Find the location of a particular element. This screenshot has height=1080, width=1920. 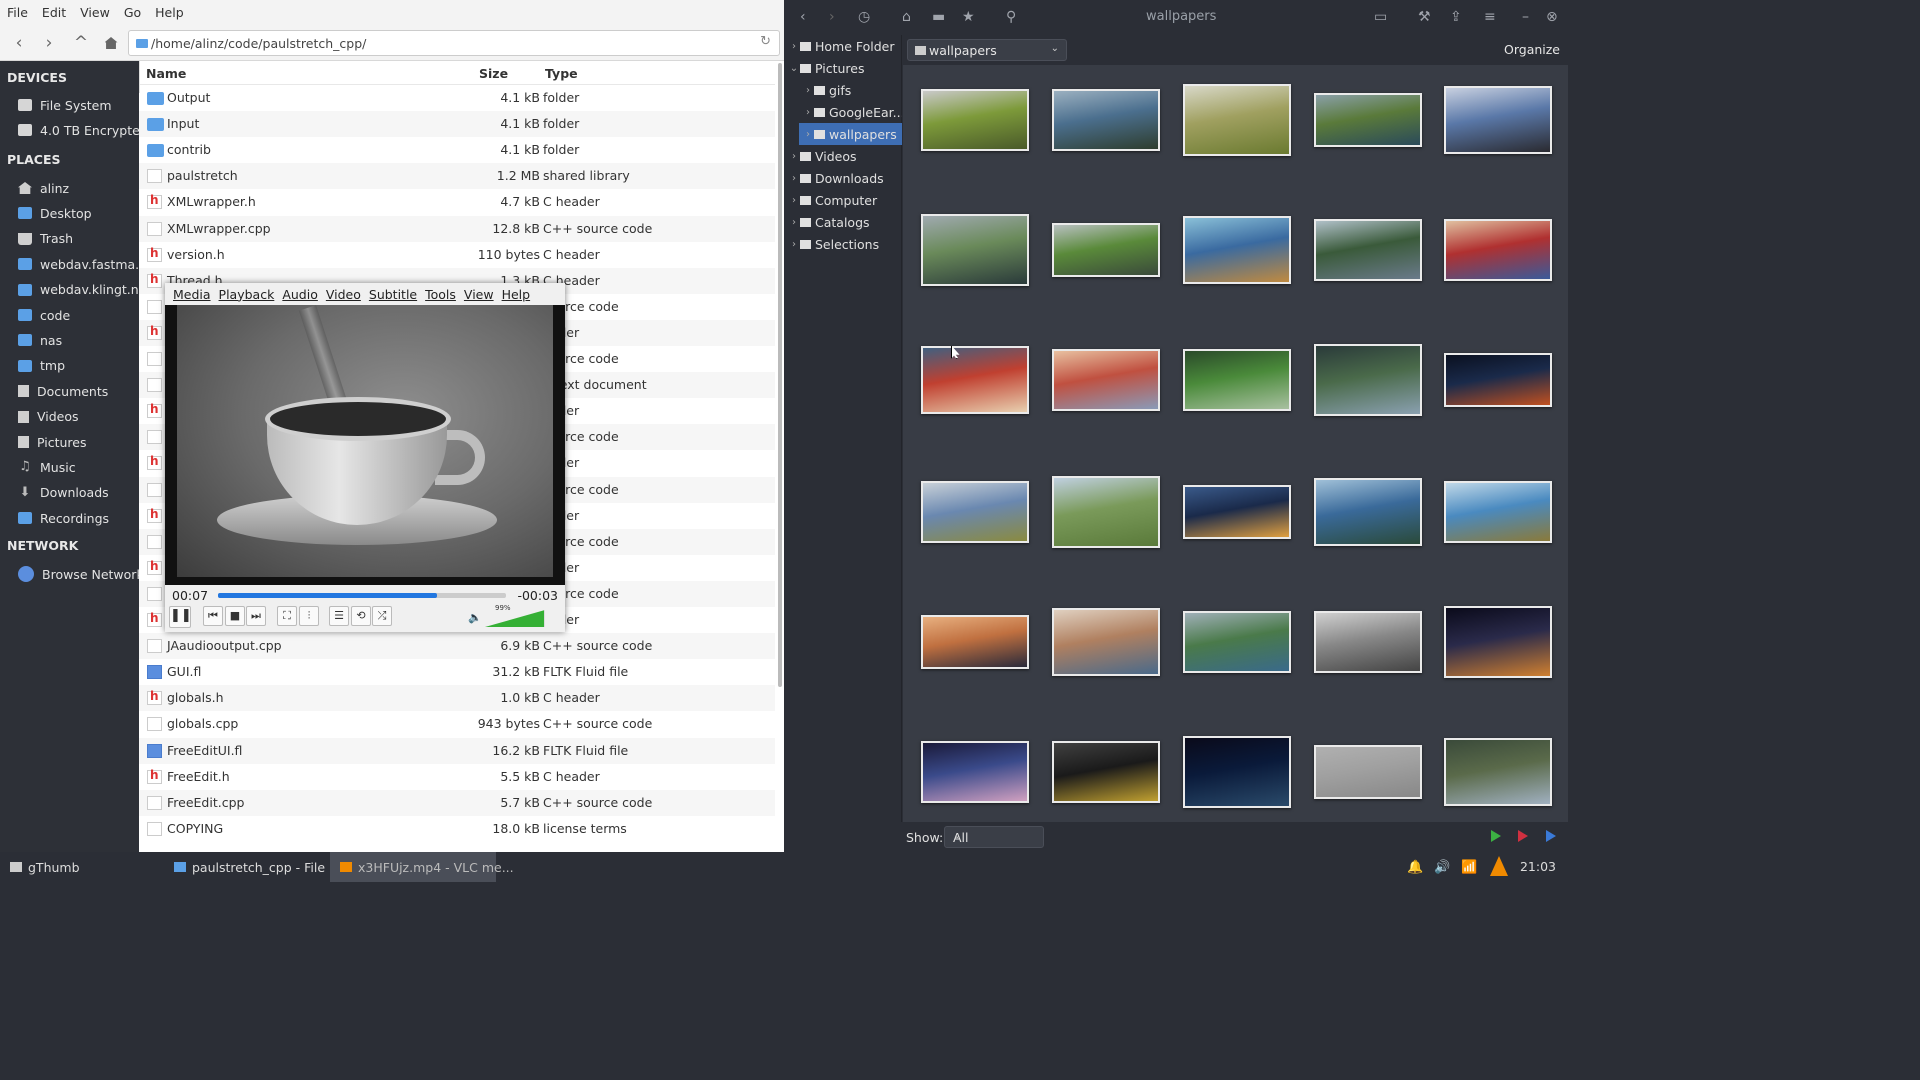

time-remaining: -00:03 is located at coordinates (537, 595).